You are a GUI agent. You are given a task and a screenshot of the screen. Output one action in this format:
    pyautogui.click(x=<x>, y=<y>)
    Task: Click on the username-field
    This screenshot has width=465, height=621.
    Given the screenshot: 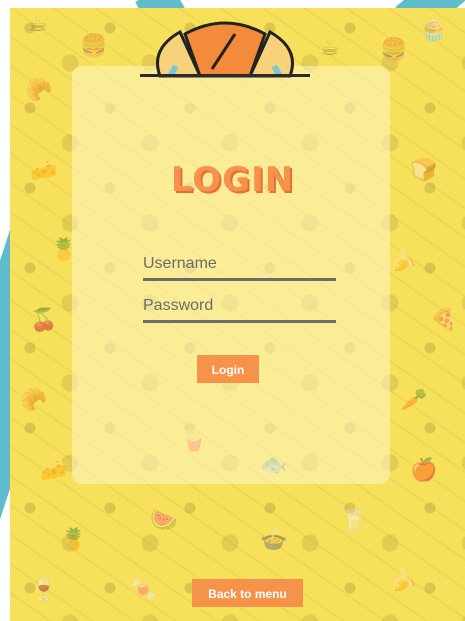 What is the action you would take?
    pyautogui.click(x=239, y=266)
    